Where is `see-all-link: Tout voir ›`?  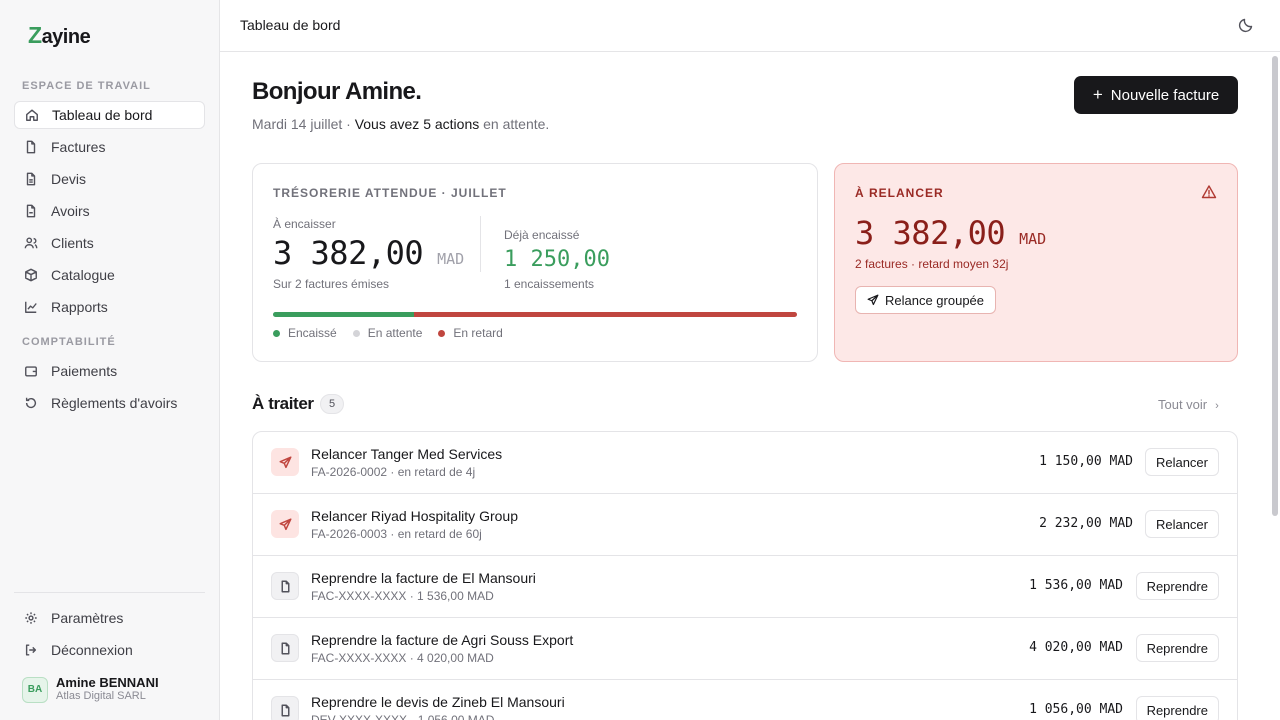
see-all-link: Tout voir › is located at coordinates (1188, 404).